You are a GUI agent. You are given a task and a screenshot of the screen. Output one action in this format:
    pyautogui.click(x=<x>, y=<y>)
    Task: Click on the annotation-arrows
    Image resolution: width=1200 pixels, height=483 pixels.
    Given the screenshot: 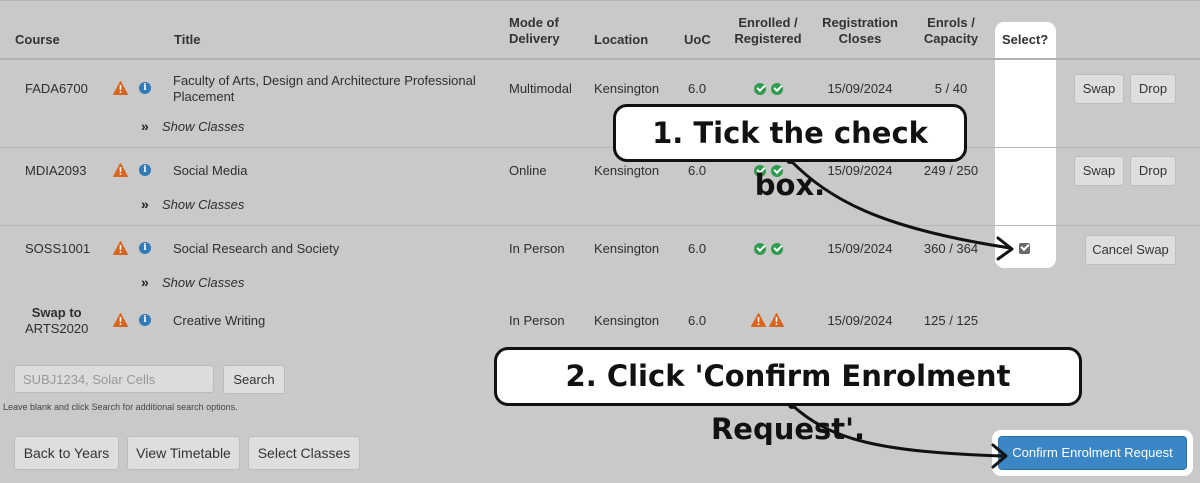 What is the action you would take?
    pyautogui.click(x=900, y=312)
    